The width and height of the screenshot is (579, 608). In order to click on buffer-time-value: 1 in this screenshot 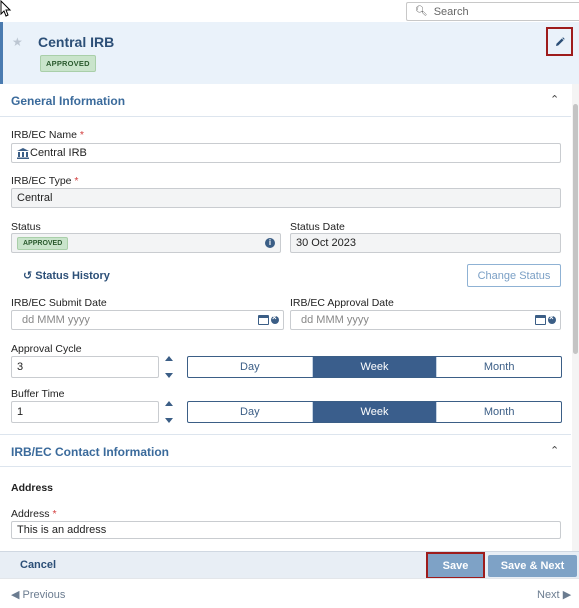, I will do `click(20, 412)`.